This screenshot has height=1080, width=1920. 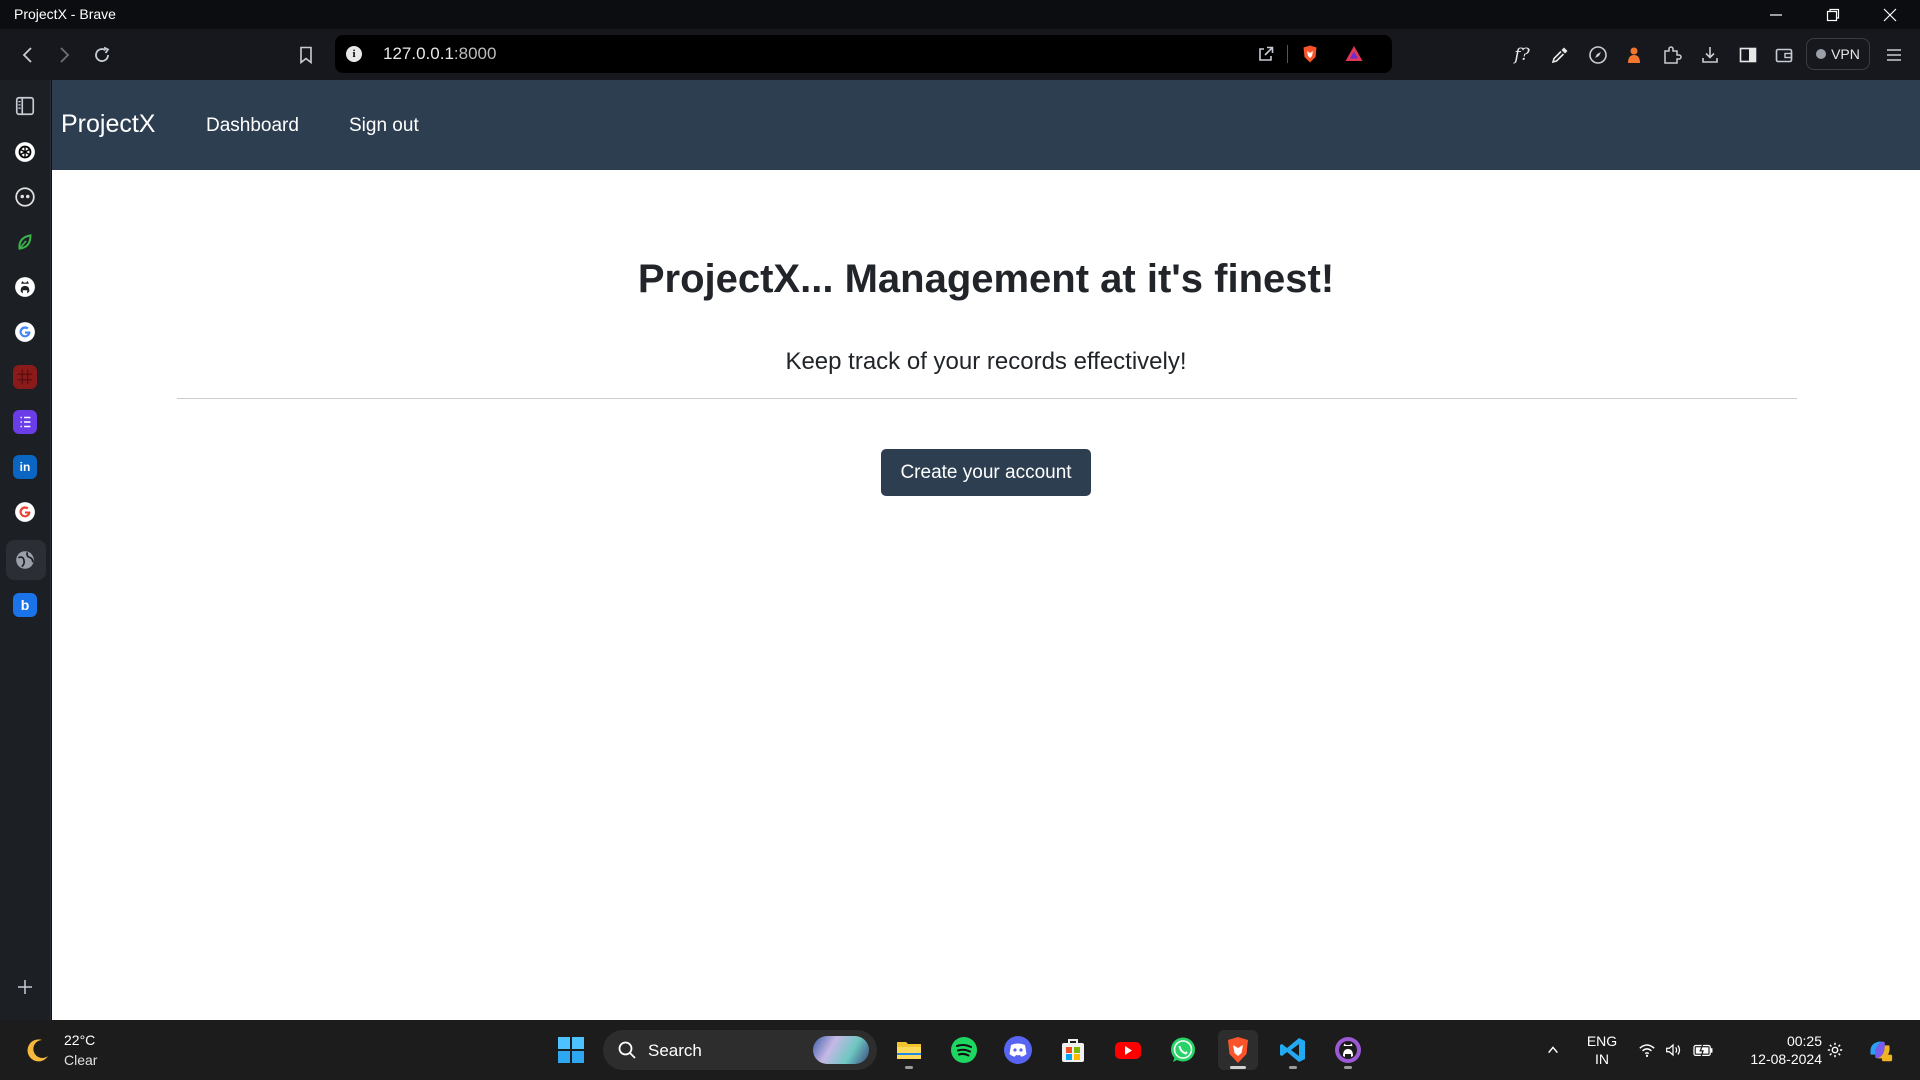 I want to click on back-button, so click(x=28, y=55).